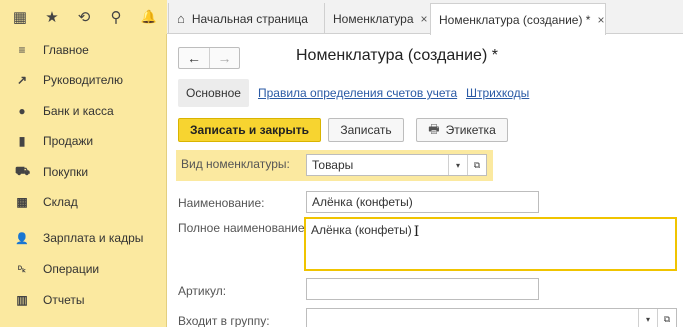 The height and width of the screenshot is (327, 683). I want to click on group-label: Входит в группу:, so click(224, 320).